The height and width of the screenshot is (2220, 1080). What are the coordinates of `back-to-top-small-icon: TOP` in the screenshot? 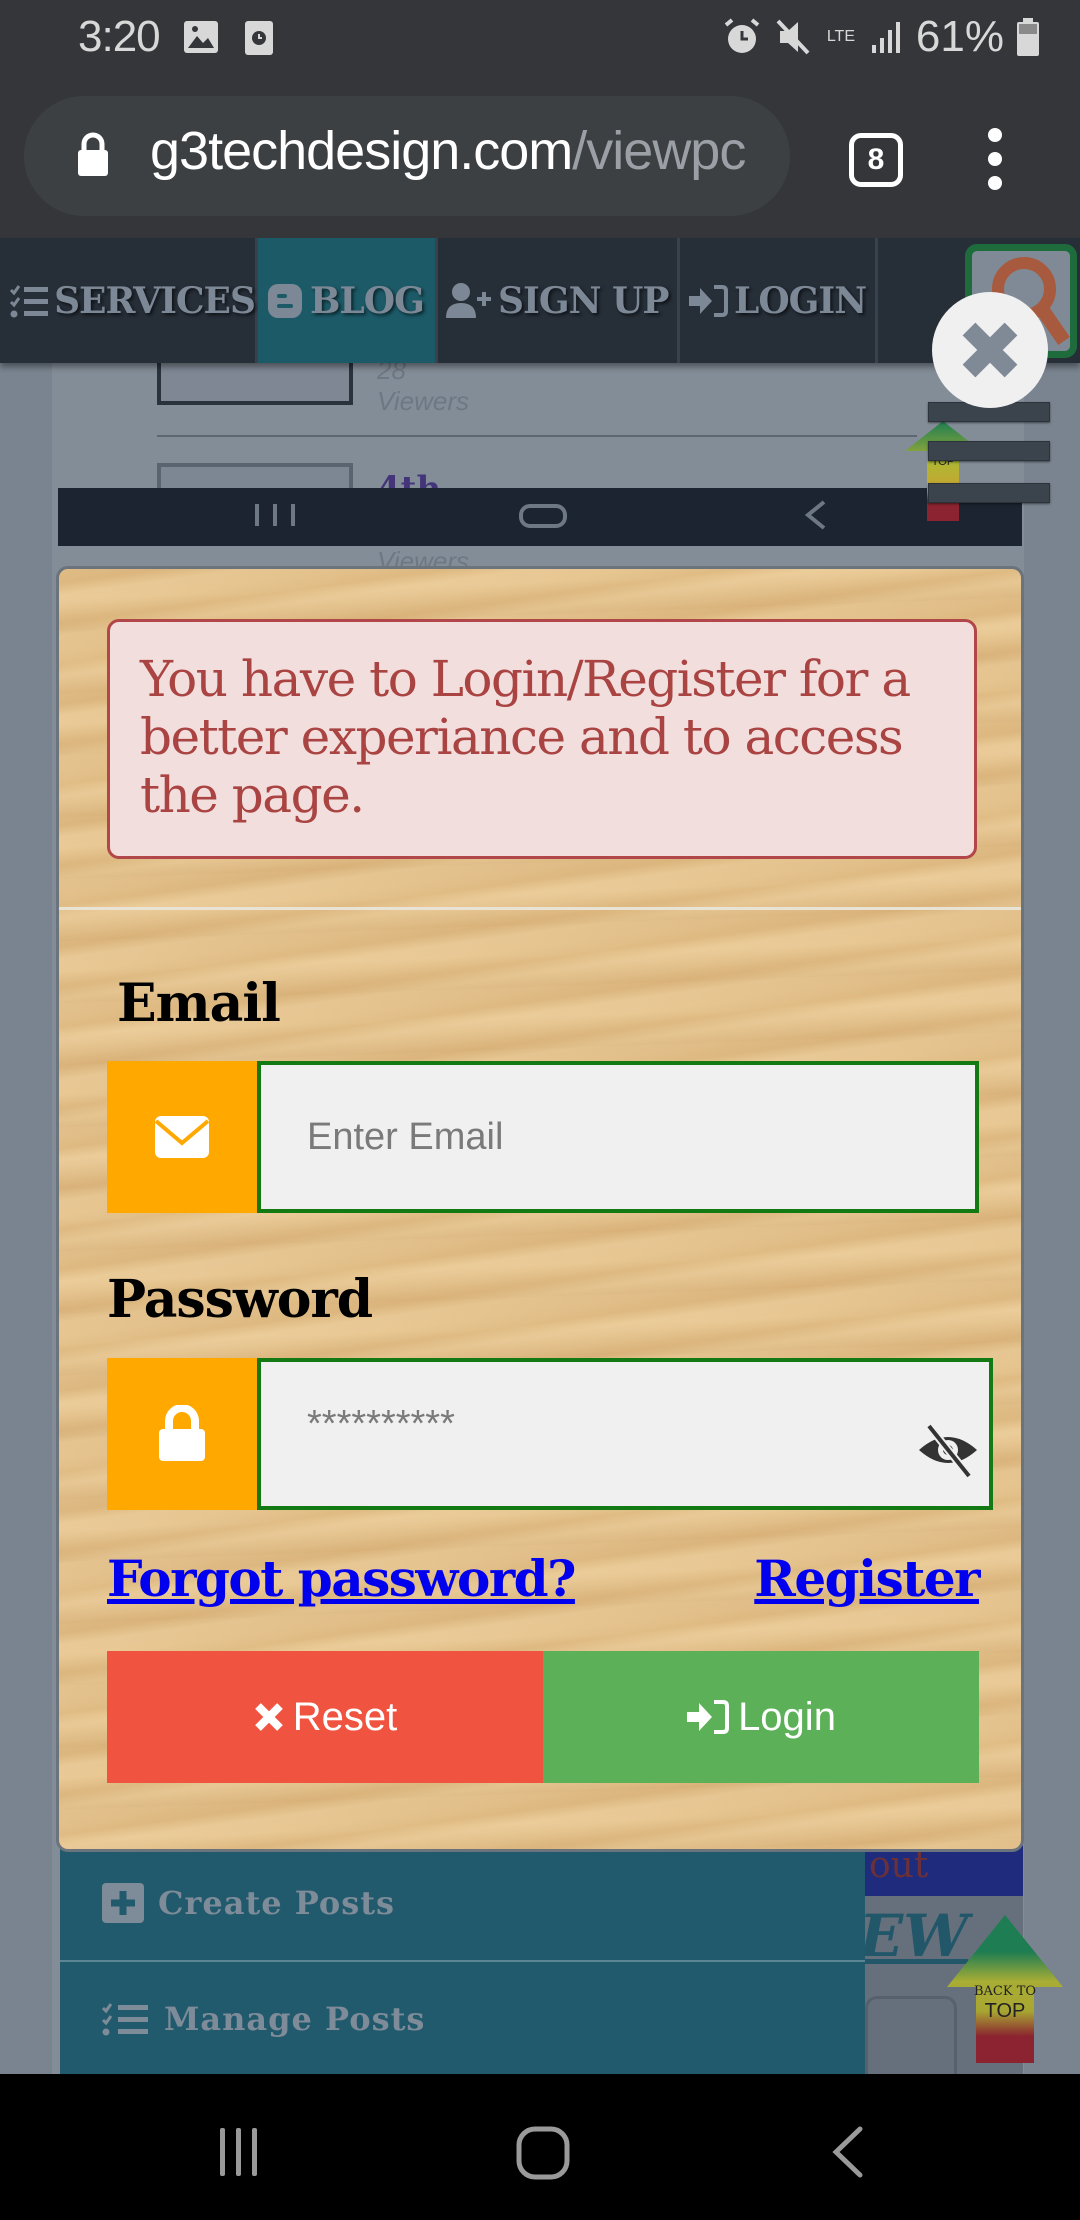 It's located at (943, 471).